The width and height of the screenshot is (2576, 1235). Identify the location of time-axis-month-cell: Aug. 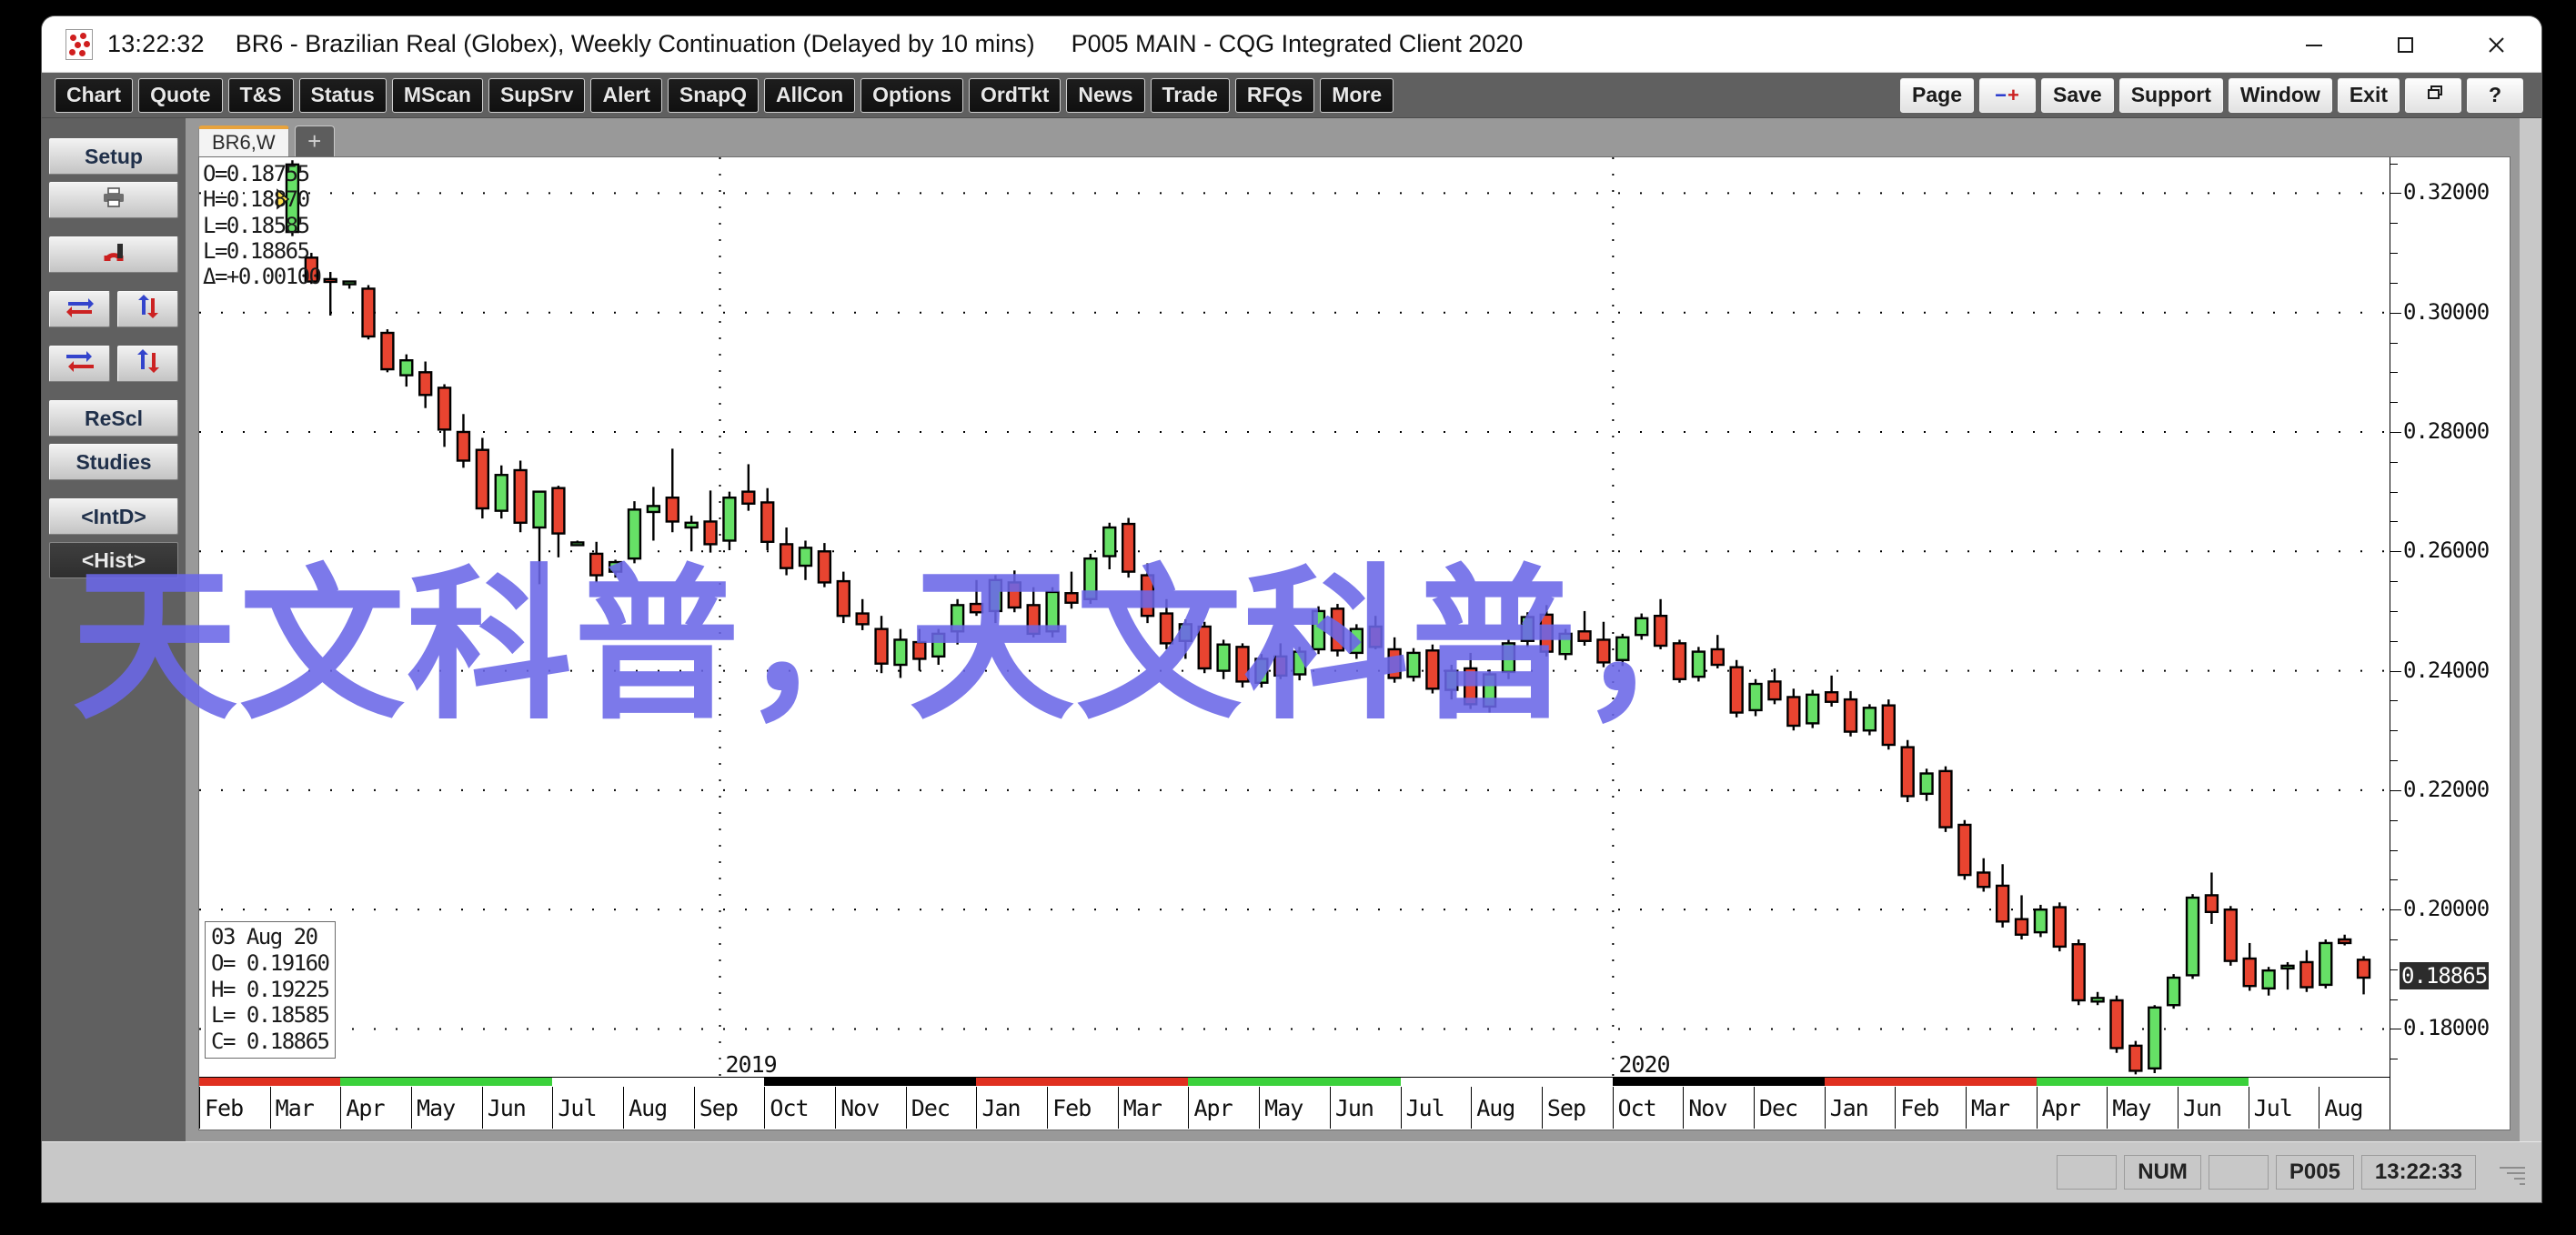
(2354, 1108).